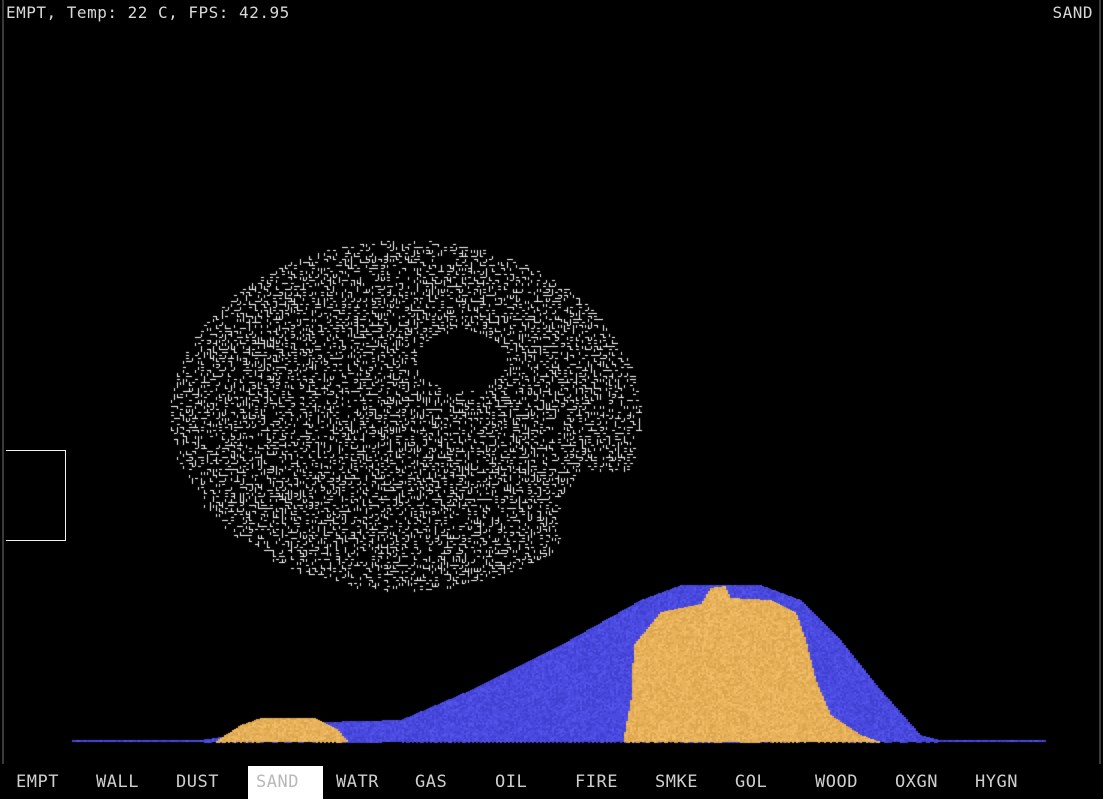  Describe the element at coordinates (37, 782) in the screenshot. I see `tool-label: EMPT` at that location.